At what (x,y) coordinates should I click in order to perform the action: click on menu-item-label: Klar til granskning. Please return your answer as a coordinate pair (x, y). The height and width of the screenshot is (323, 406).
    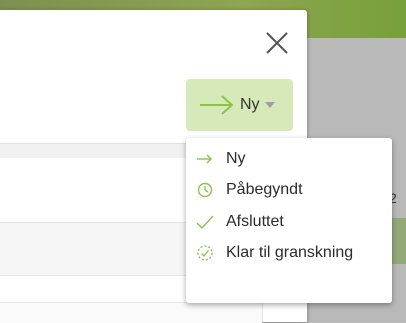
    Looking at the image, I should click on (290, 253).